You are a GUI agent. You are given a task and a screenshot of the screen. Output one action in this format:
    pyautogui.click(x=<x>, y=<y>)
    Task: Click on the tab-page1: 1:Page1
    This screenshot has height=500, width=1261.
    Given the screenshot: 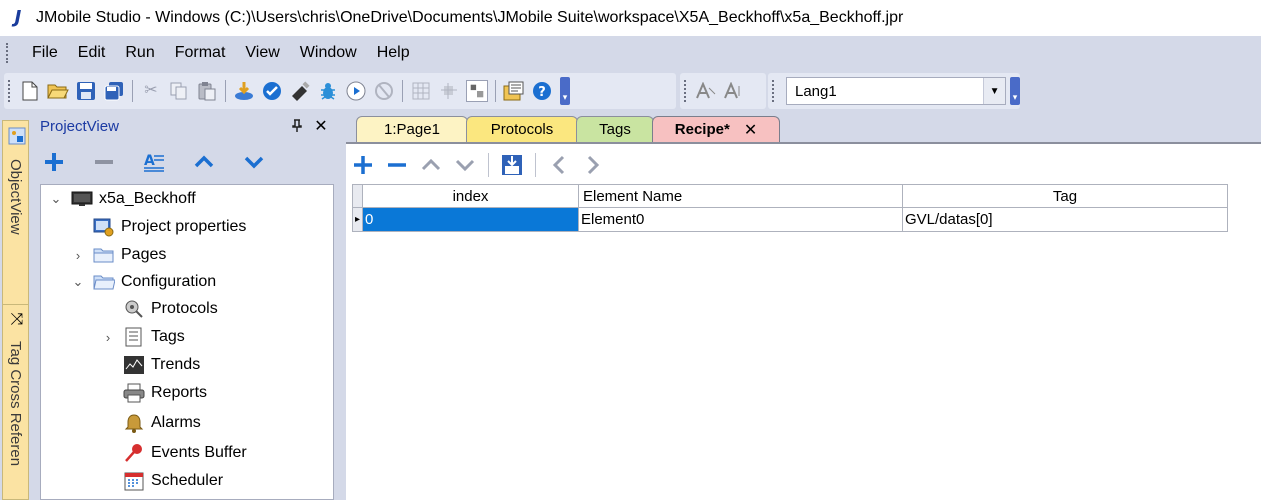 What is the action you would take?
    pyautogui.click(x=412, y=129)
    